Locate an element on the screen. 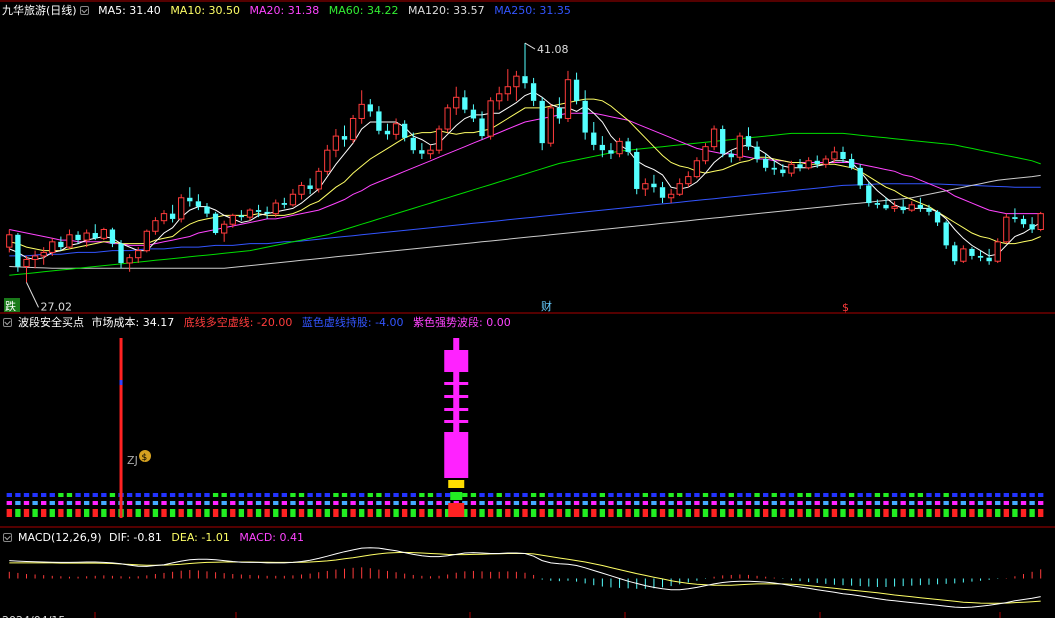  macd-name: MACD(12,26,9) is located at coordinates (60, 537).